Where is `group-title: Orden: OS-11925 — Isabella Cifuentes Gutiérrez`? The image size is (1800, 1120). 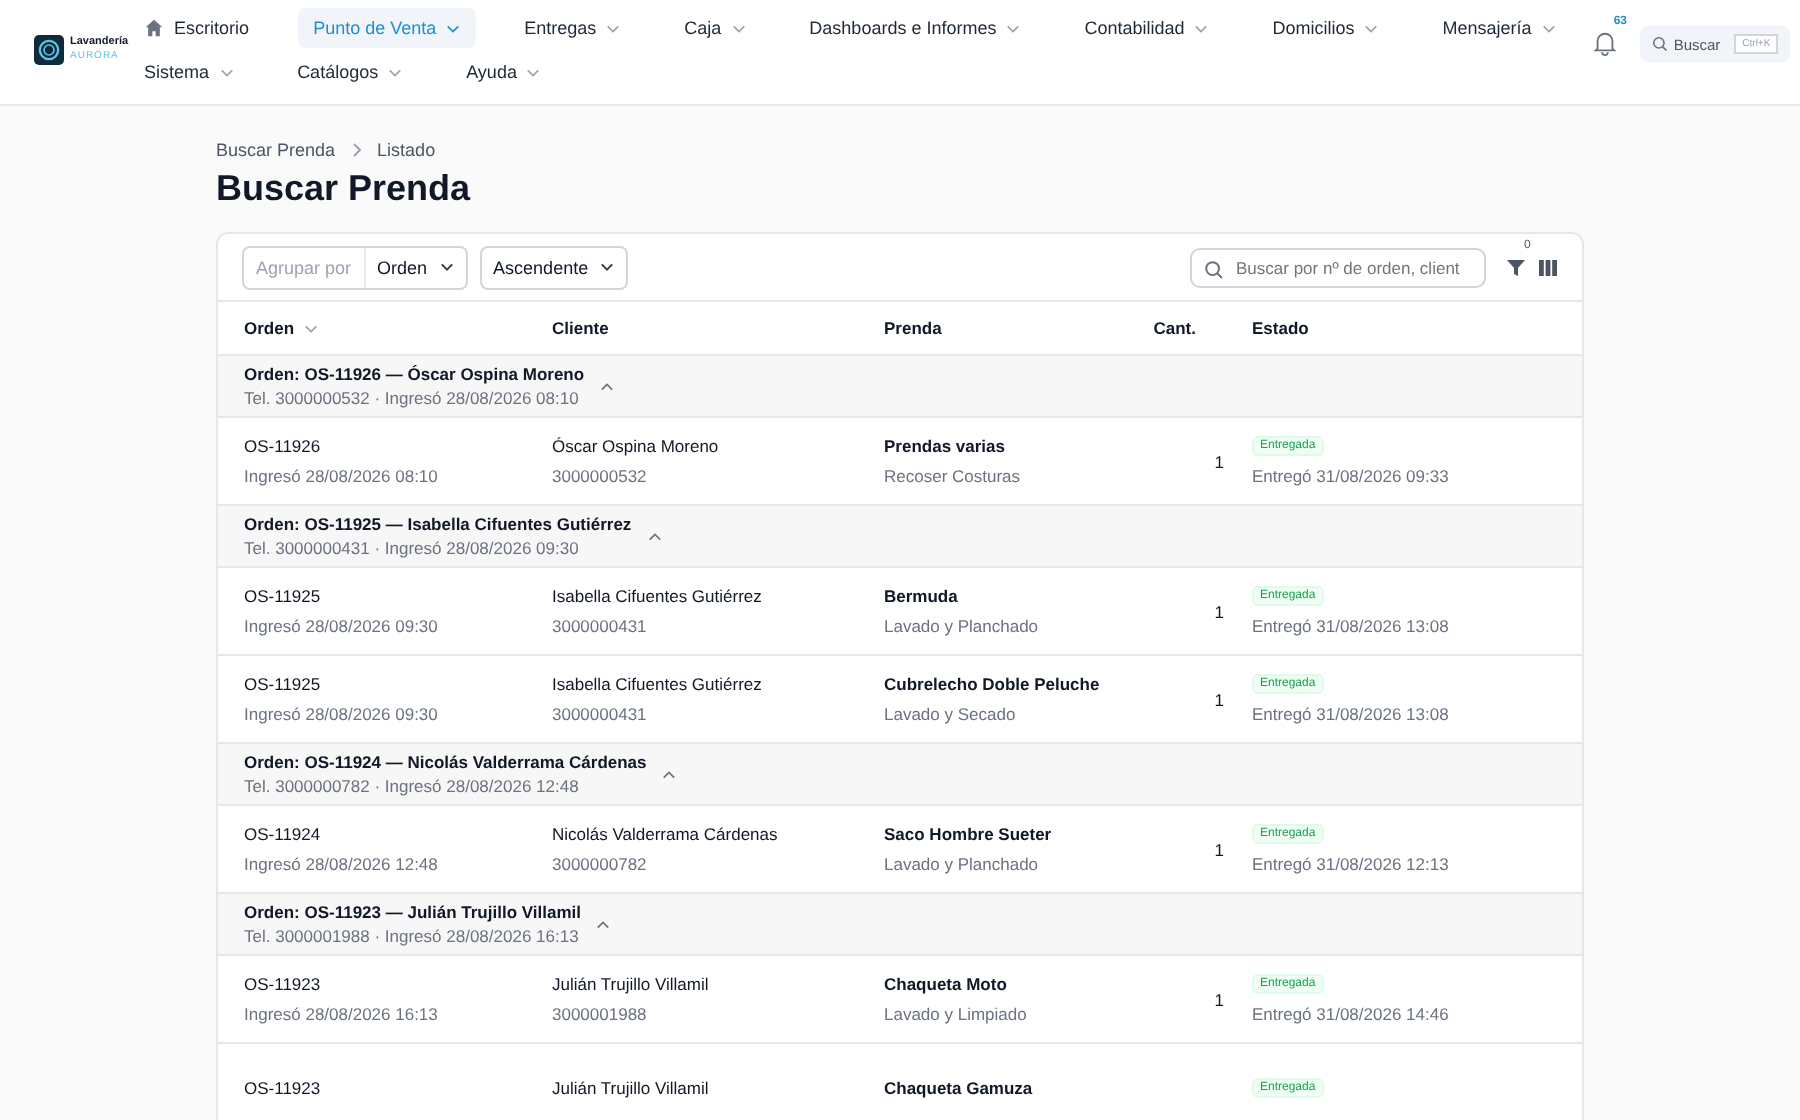
group-title: Orden: OS-11925 — Isabella Cifuentes Gutiérrez is located at coordinates (438, 524).